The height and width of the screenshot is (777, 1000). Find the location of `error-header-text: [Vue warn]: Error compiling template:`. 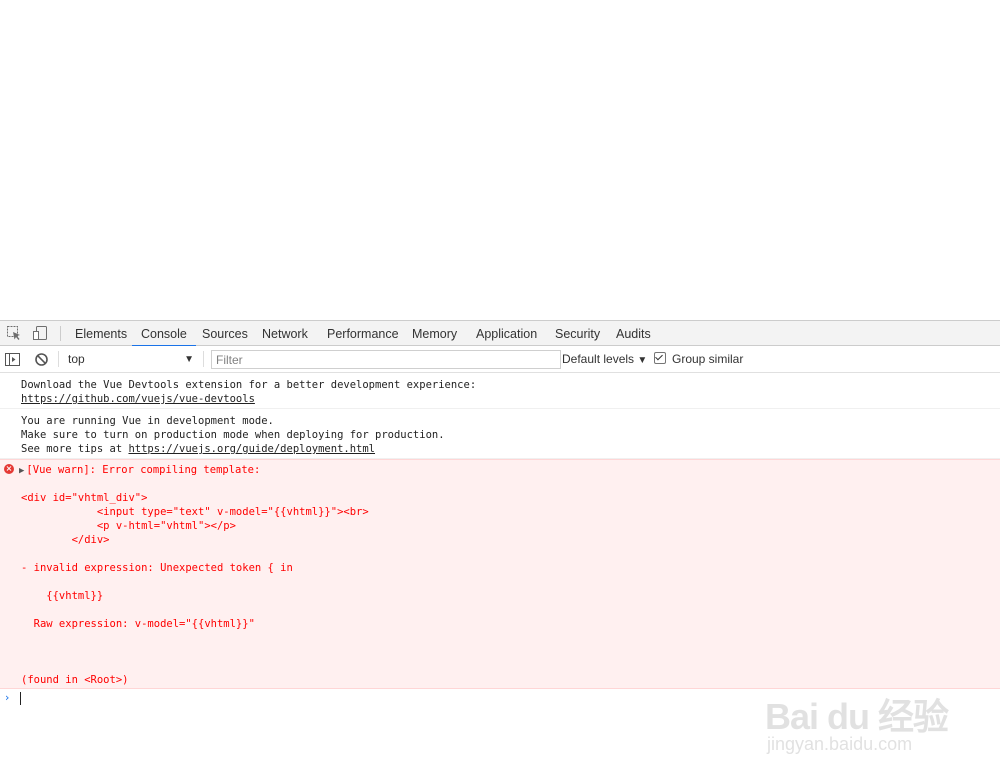

error-header-text: [Vue warn]: Error compiling template: is located at coordinates (143, 470).